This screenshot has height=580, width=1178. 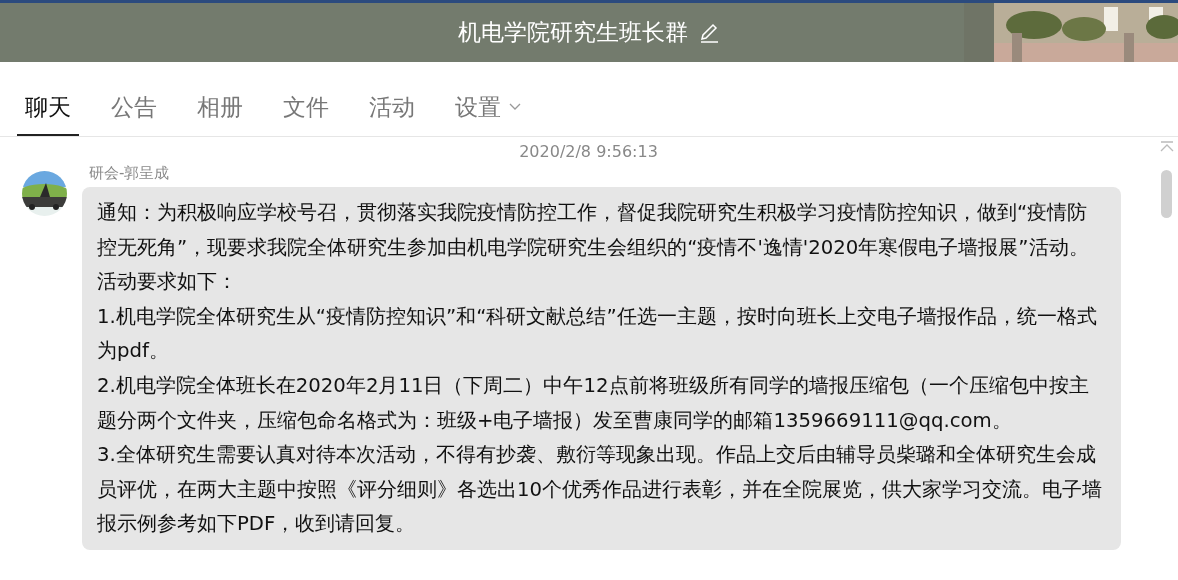 I want to click on message-paragraph: 通知：为积极响应学校号召，贯彻落实我院疫情防控工作，督促我院研究生积极学习疫情防控知识，做到“疫情防控无死角”，现要求我院全体研究生参加由机电学院研究生会组织的“疫情不'逸情'2020年寒假电子墙报展”活动。活动要求如下：, so click(x=593, y=248).